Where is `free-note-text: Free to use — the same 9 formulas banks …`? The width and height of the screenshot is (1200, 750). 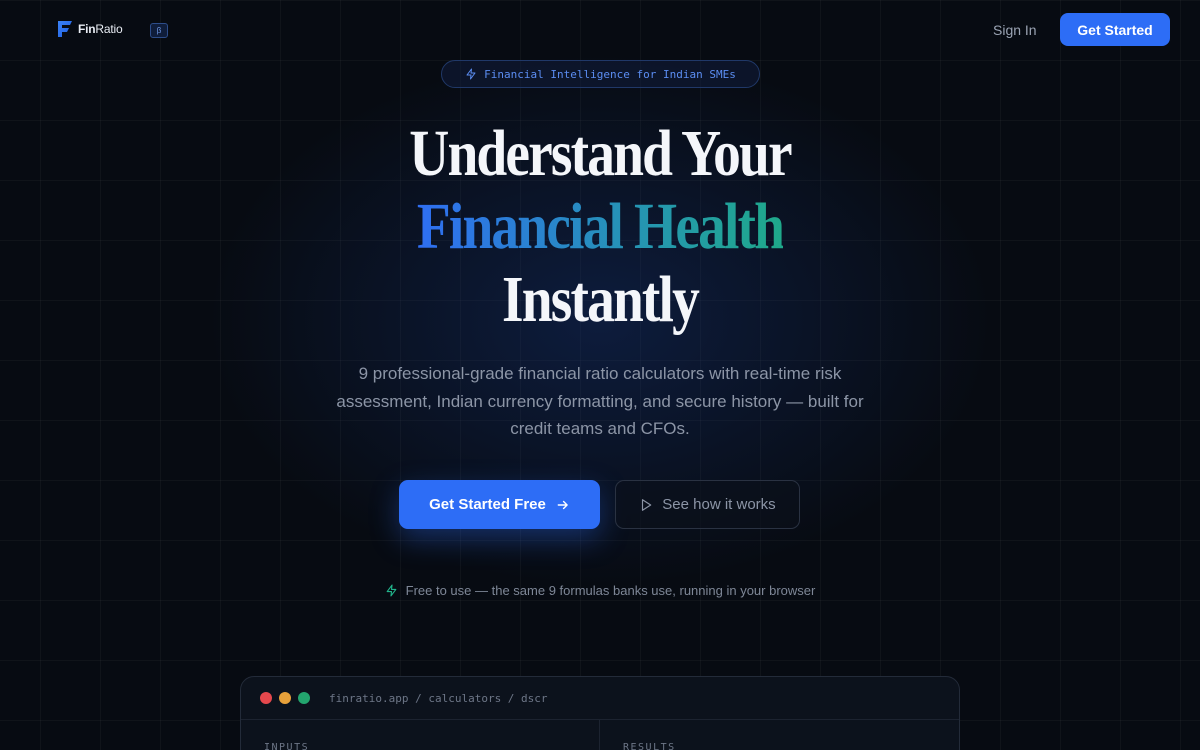
free-note-text: Free to use — the same 9 formulas banks … is located at coordinates (610, 590).